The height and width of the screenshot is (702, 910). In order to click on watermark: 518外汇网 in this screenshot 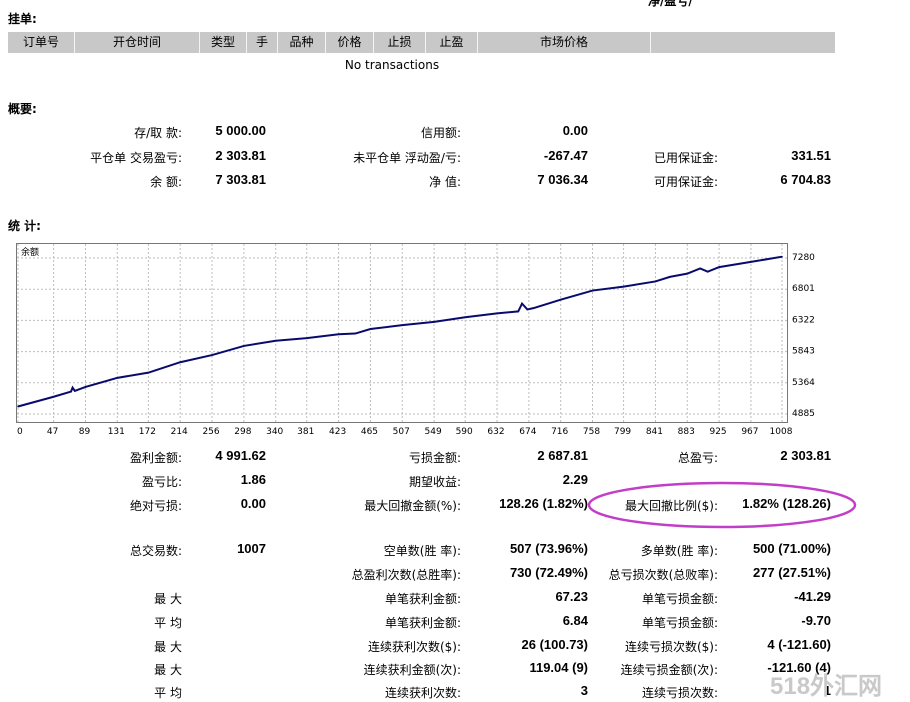, I will do `click(826, 686)`.